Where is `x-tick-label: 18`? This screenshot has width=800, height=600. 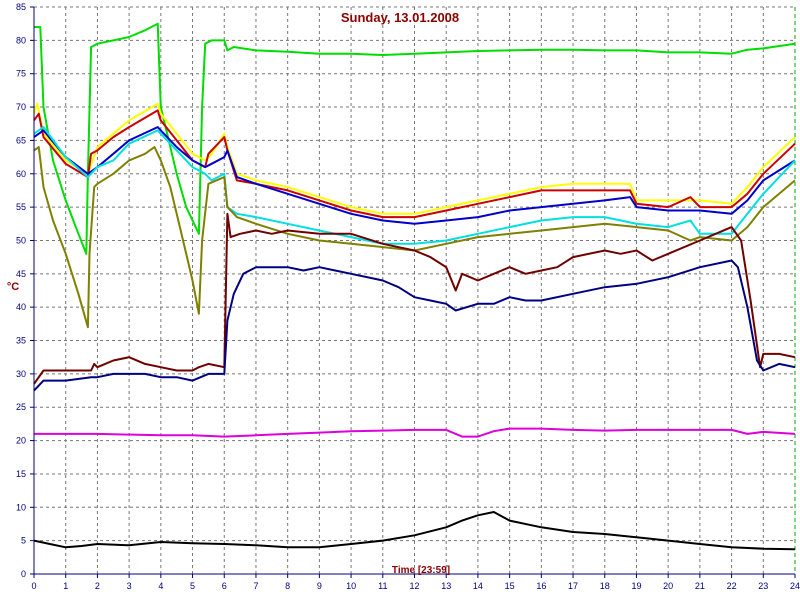
x-tick-label: 18 is located at coordinates (605, 586).